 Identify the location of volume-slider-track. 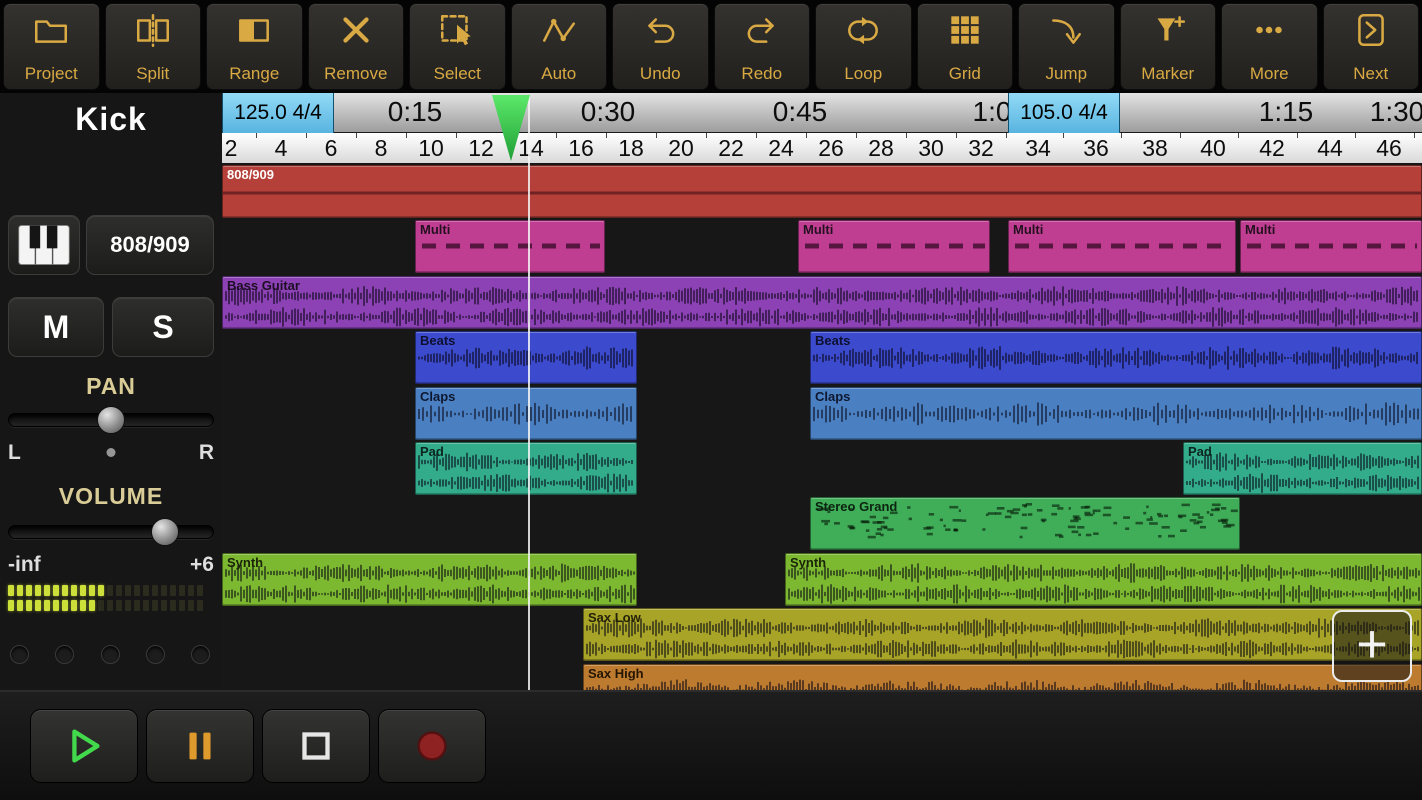
(111, 532).